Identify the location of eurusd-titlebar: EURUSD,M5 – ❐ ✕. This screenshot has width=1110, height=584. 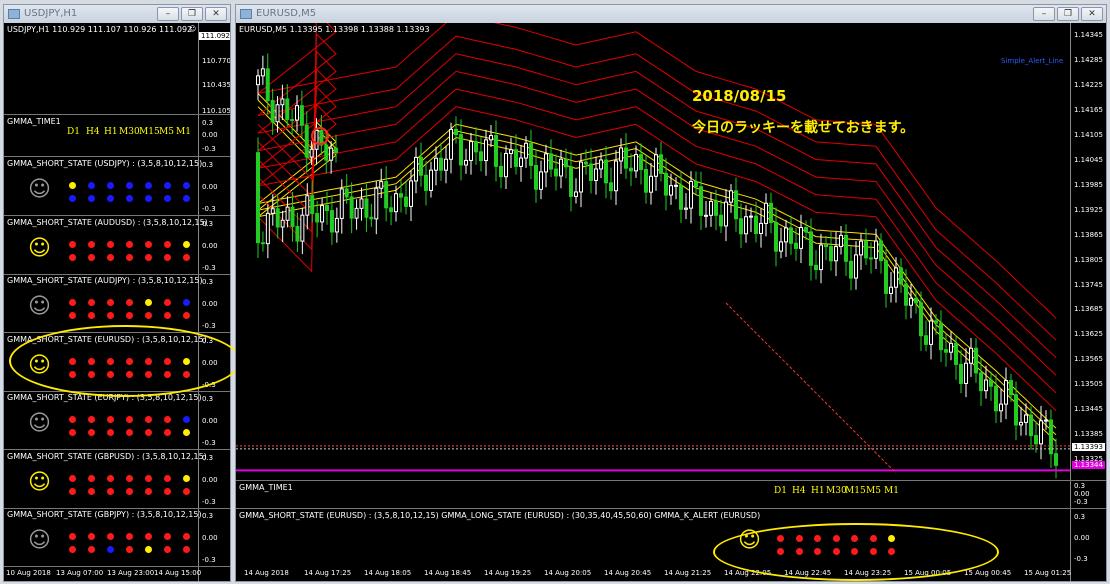
(671, 14).